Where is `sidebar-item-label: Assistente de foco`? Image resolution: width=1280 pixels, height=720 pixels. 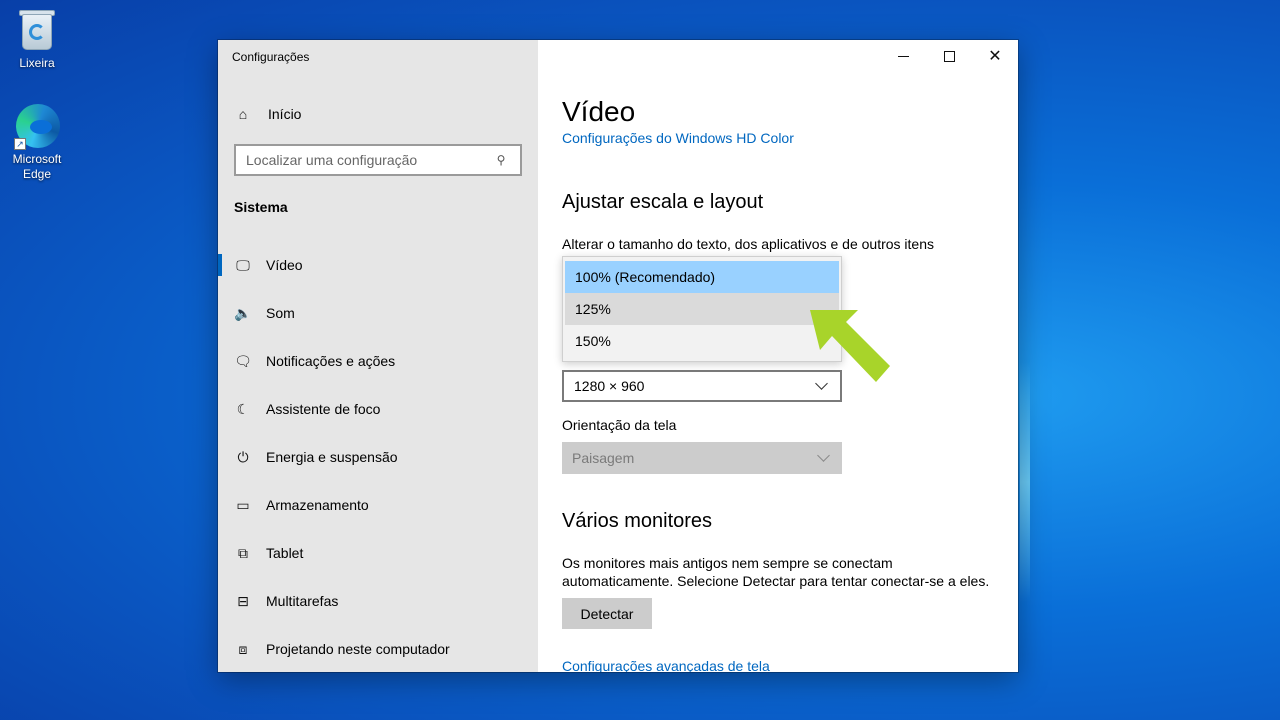
sidebar-item-label: Assistente de foco is located at coordinates (323, 409).